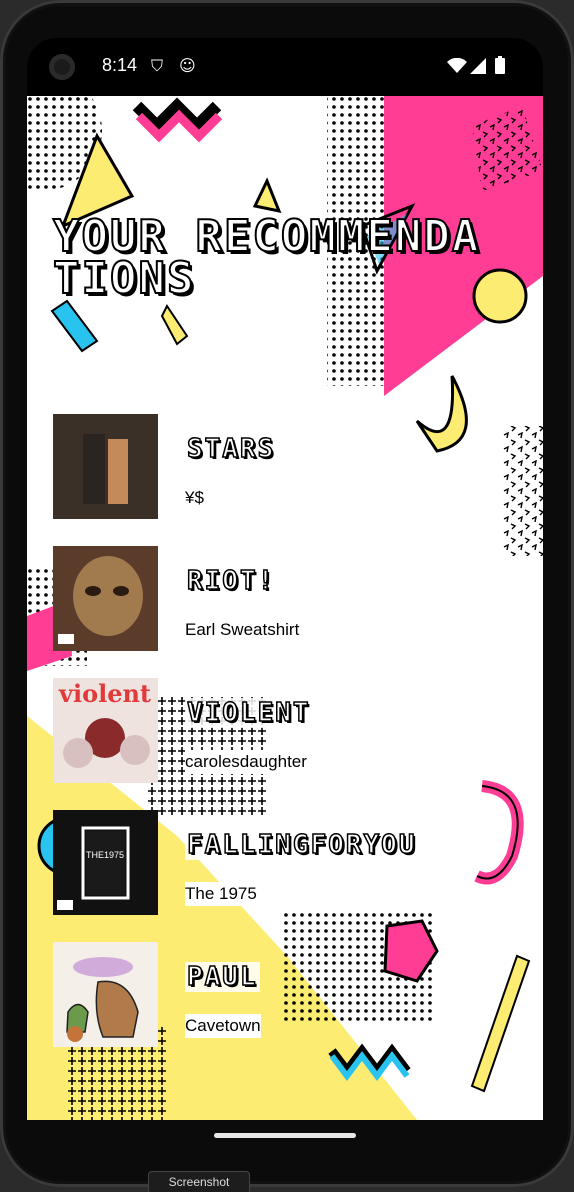  What do you see at coordinates (288, 1008) in the screenshot?
I see `recommendation-item: PAUL Cavetown` at bounding box center [288, 1008].